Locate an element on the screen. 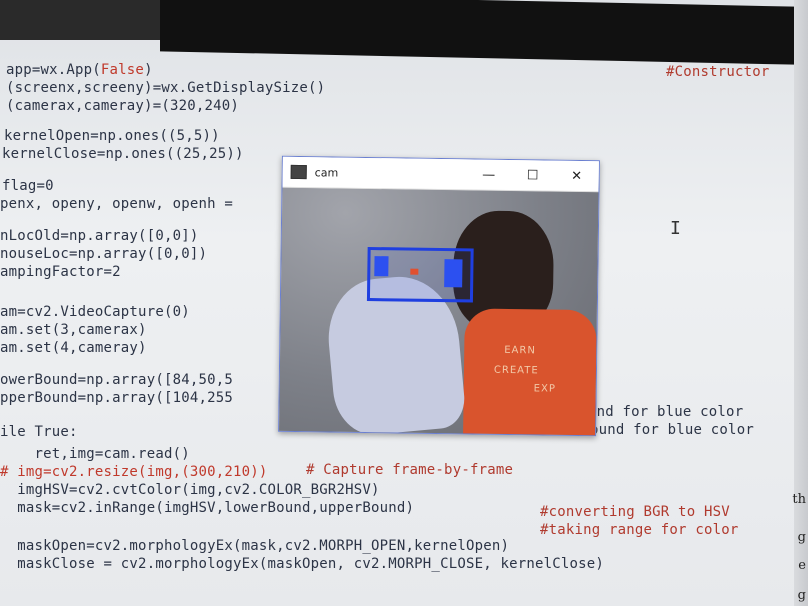  code-line: (camerax,cameray)=(320,240) is located at coordinates (122, 106).